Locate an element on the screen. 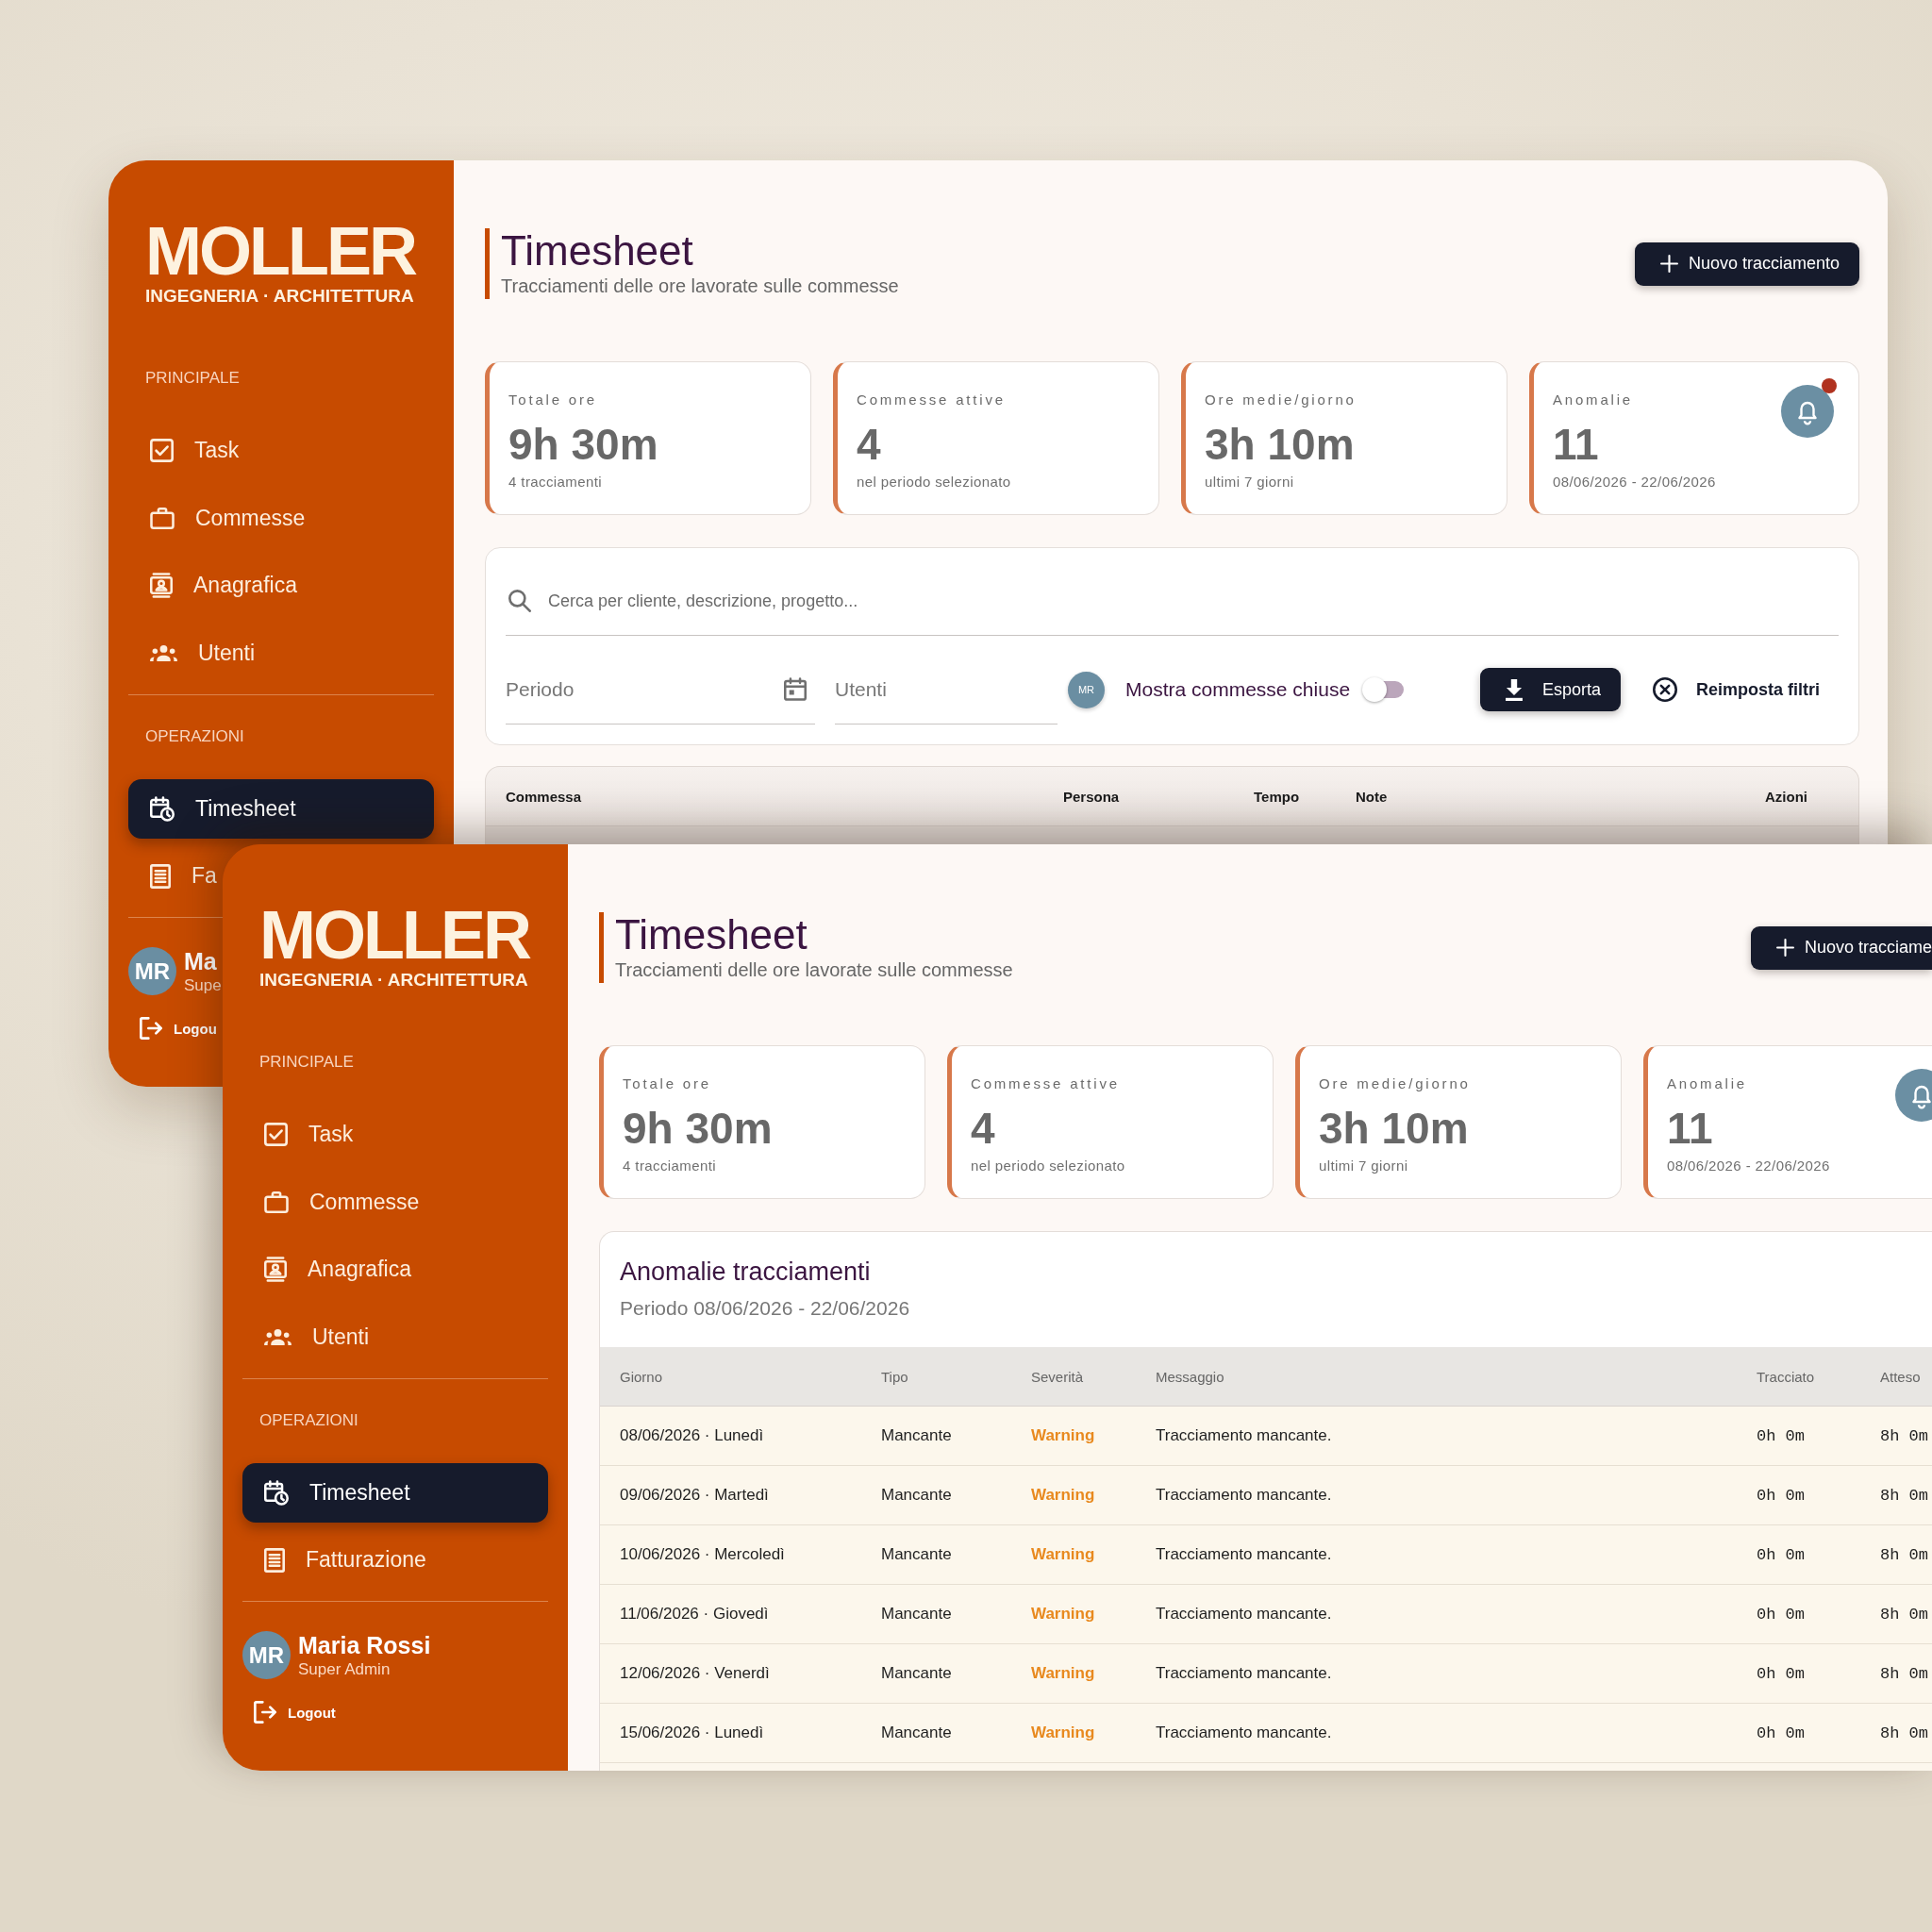 This screenshot has height=1932, width=1932. card-subtitle: Periodo 08/06/2026 - 22/06/2026 is located at coordinates (765, 1309).